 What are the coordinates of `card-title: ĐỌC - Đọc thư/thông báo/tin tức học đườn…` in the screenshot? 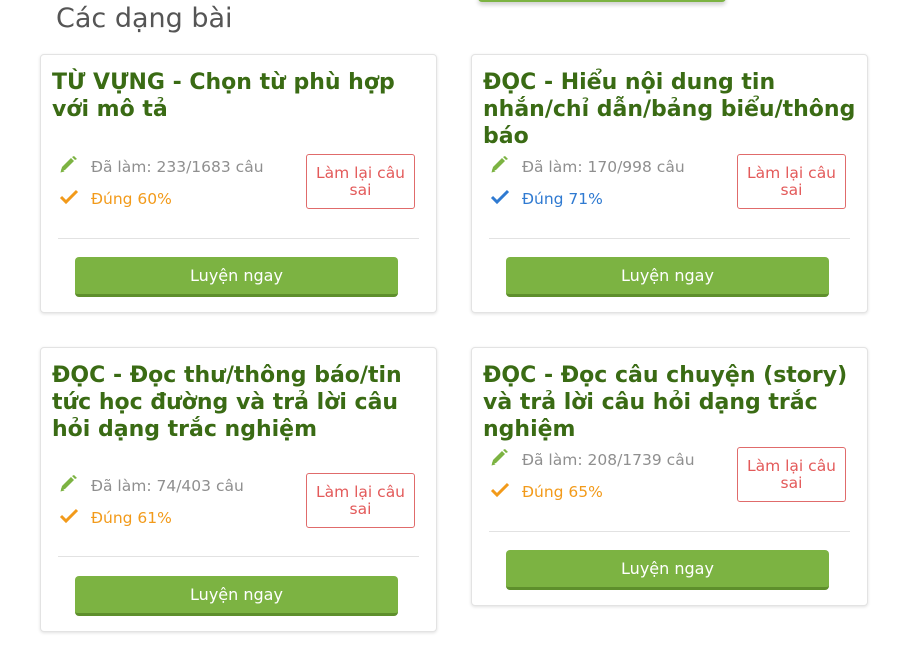 It's located at (227, 402).